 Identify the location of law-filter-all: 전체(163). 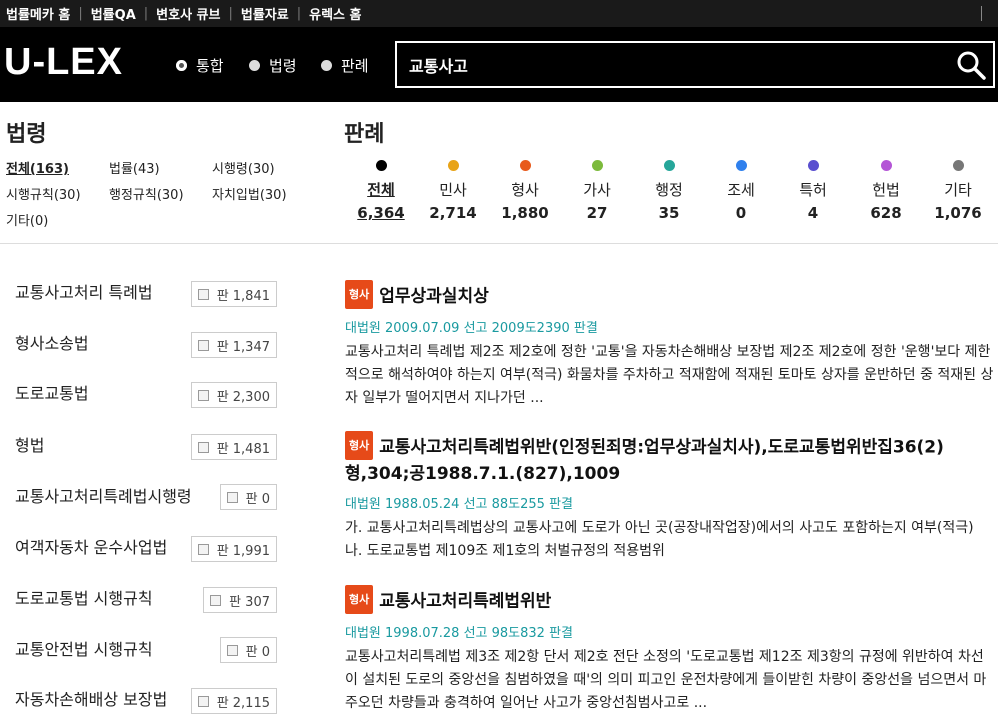
(37, 167).